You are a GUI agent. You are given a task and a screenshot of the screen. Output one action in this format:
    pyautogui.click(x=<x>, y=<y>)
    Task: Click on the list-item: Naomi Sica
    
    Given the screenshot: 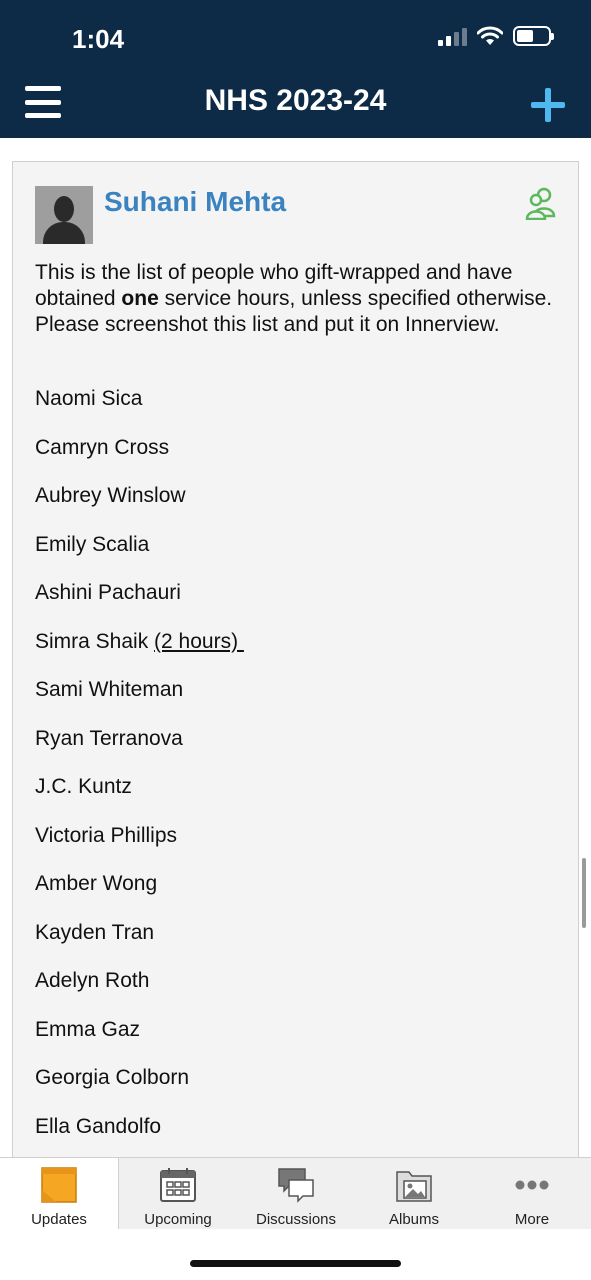 What is the action you would take?
    pyautogui.click(x=300, y=411)
    